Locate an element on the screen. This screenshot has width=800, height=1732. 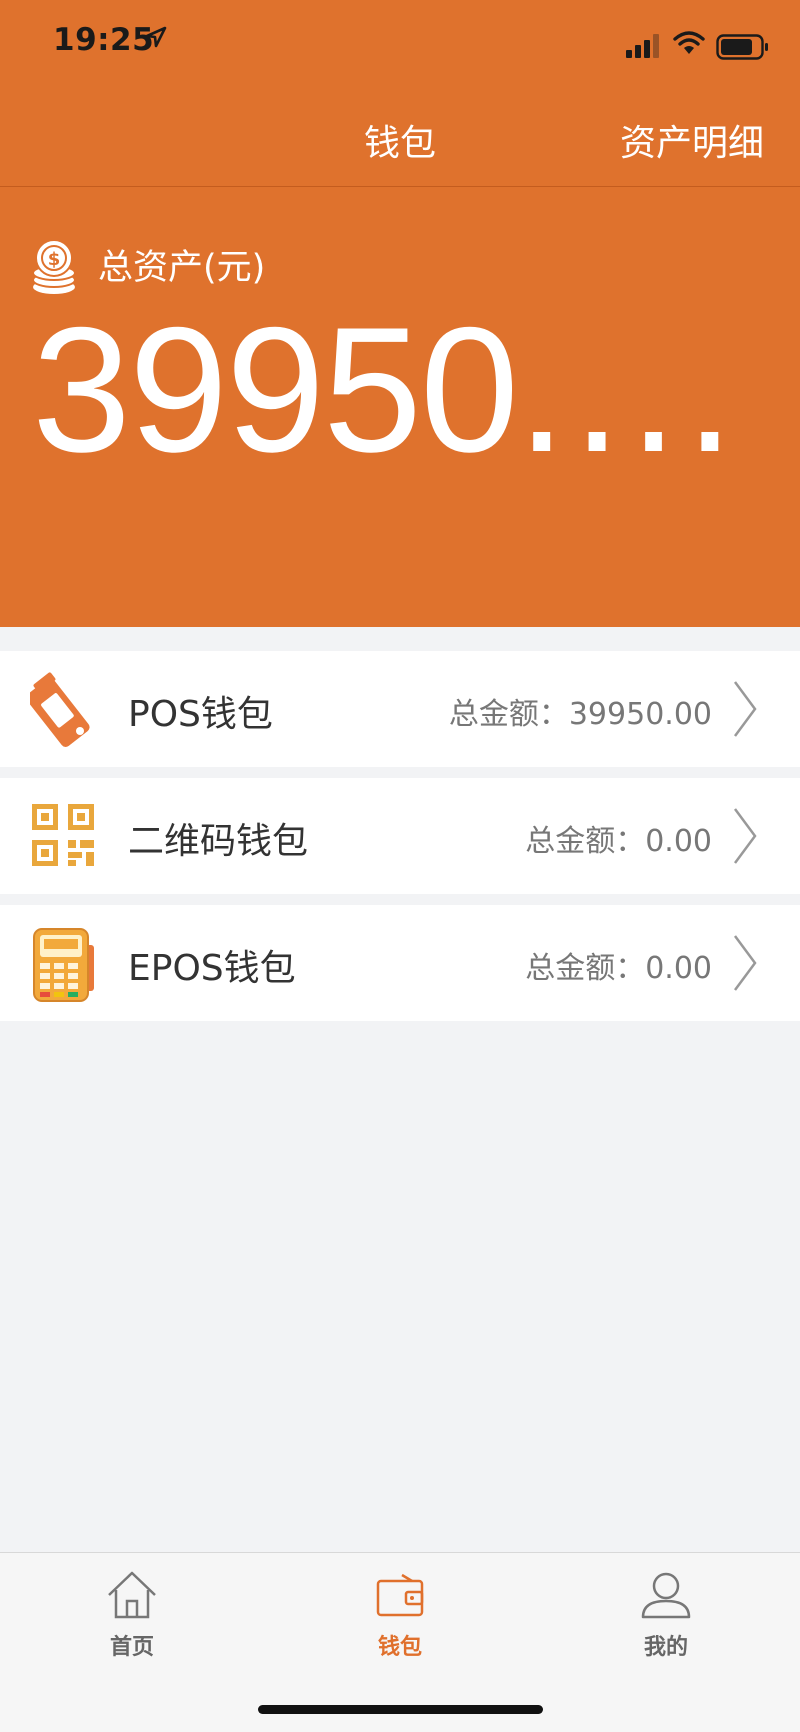
home-indicator is located at coordinates (400, 1709).